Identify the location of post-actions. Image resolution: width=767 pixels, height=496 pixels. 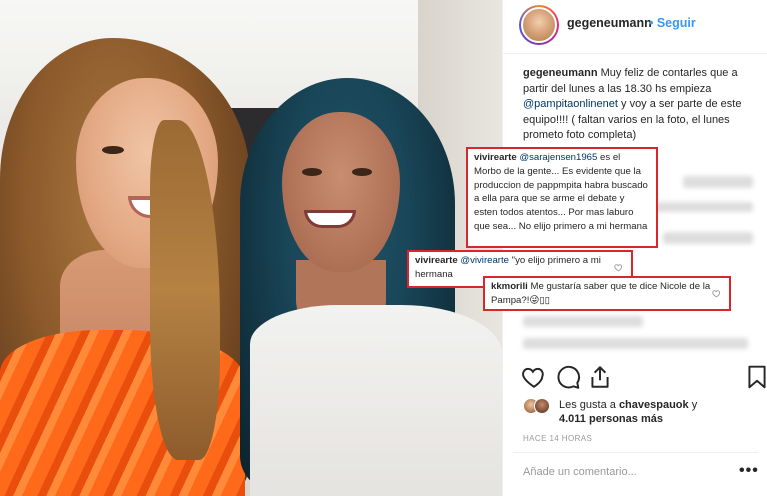
(635, 379).